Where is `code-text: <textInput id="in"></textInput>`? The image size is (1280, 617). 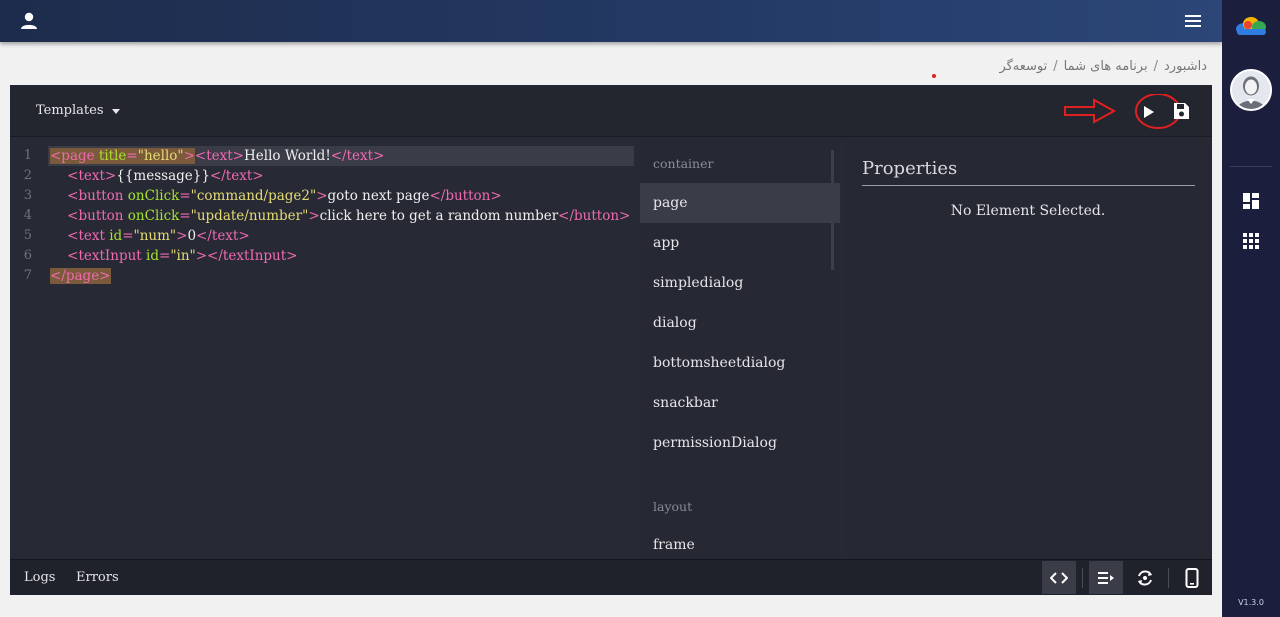 code-text: <textInput id="in"></textInput> is located at coordinates (341, 256).